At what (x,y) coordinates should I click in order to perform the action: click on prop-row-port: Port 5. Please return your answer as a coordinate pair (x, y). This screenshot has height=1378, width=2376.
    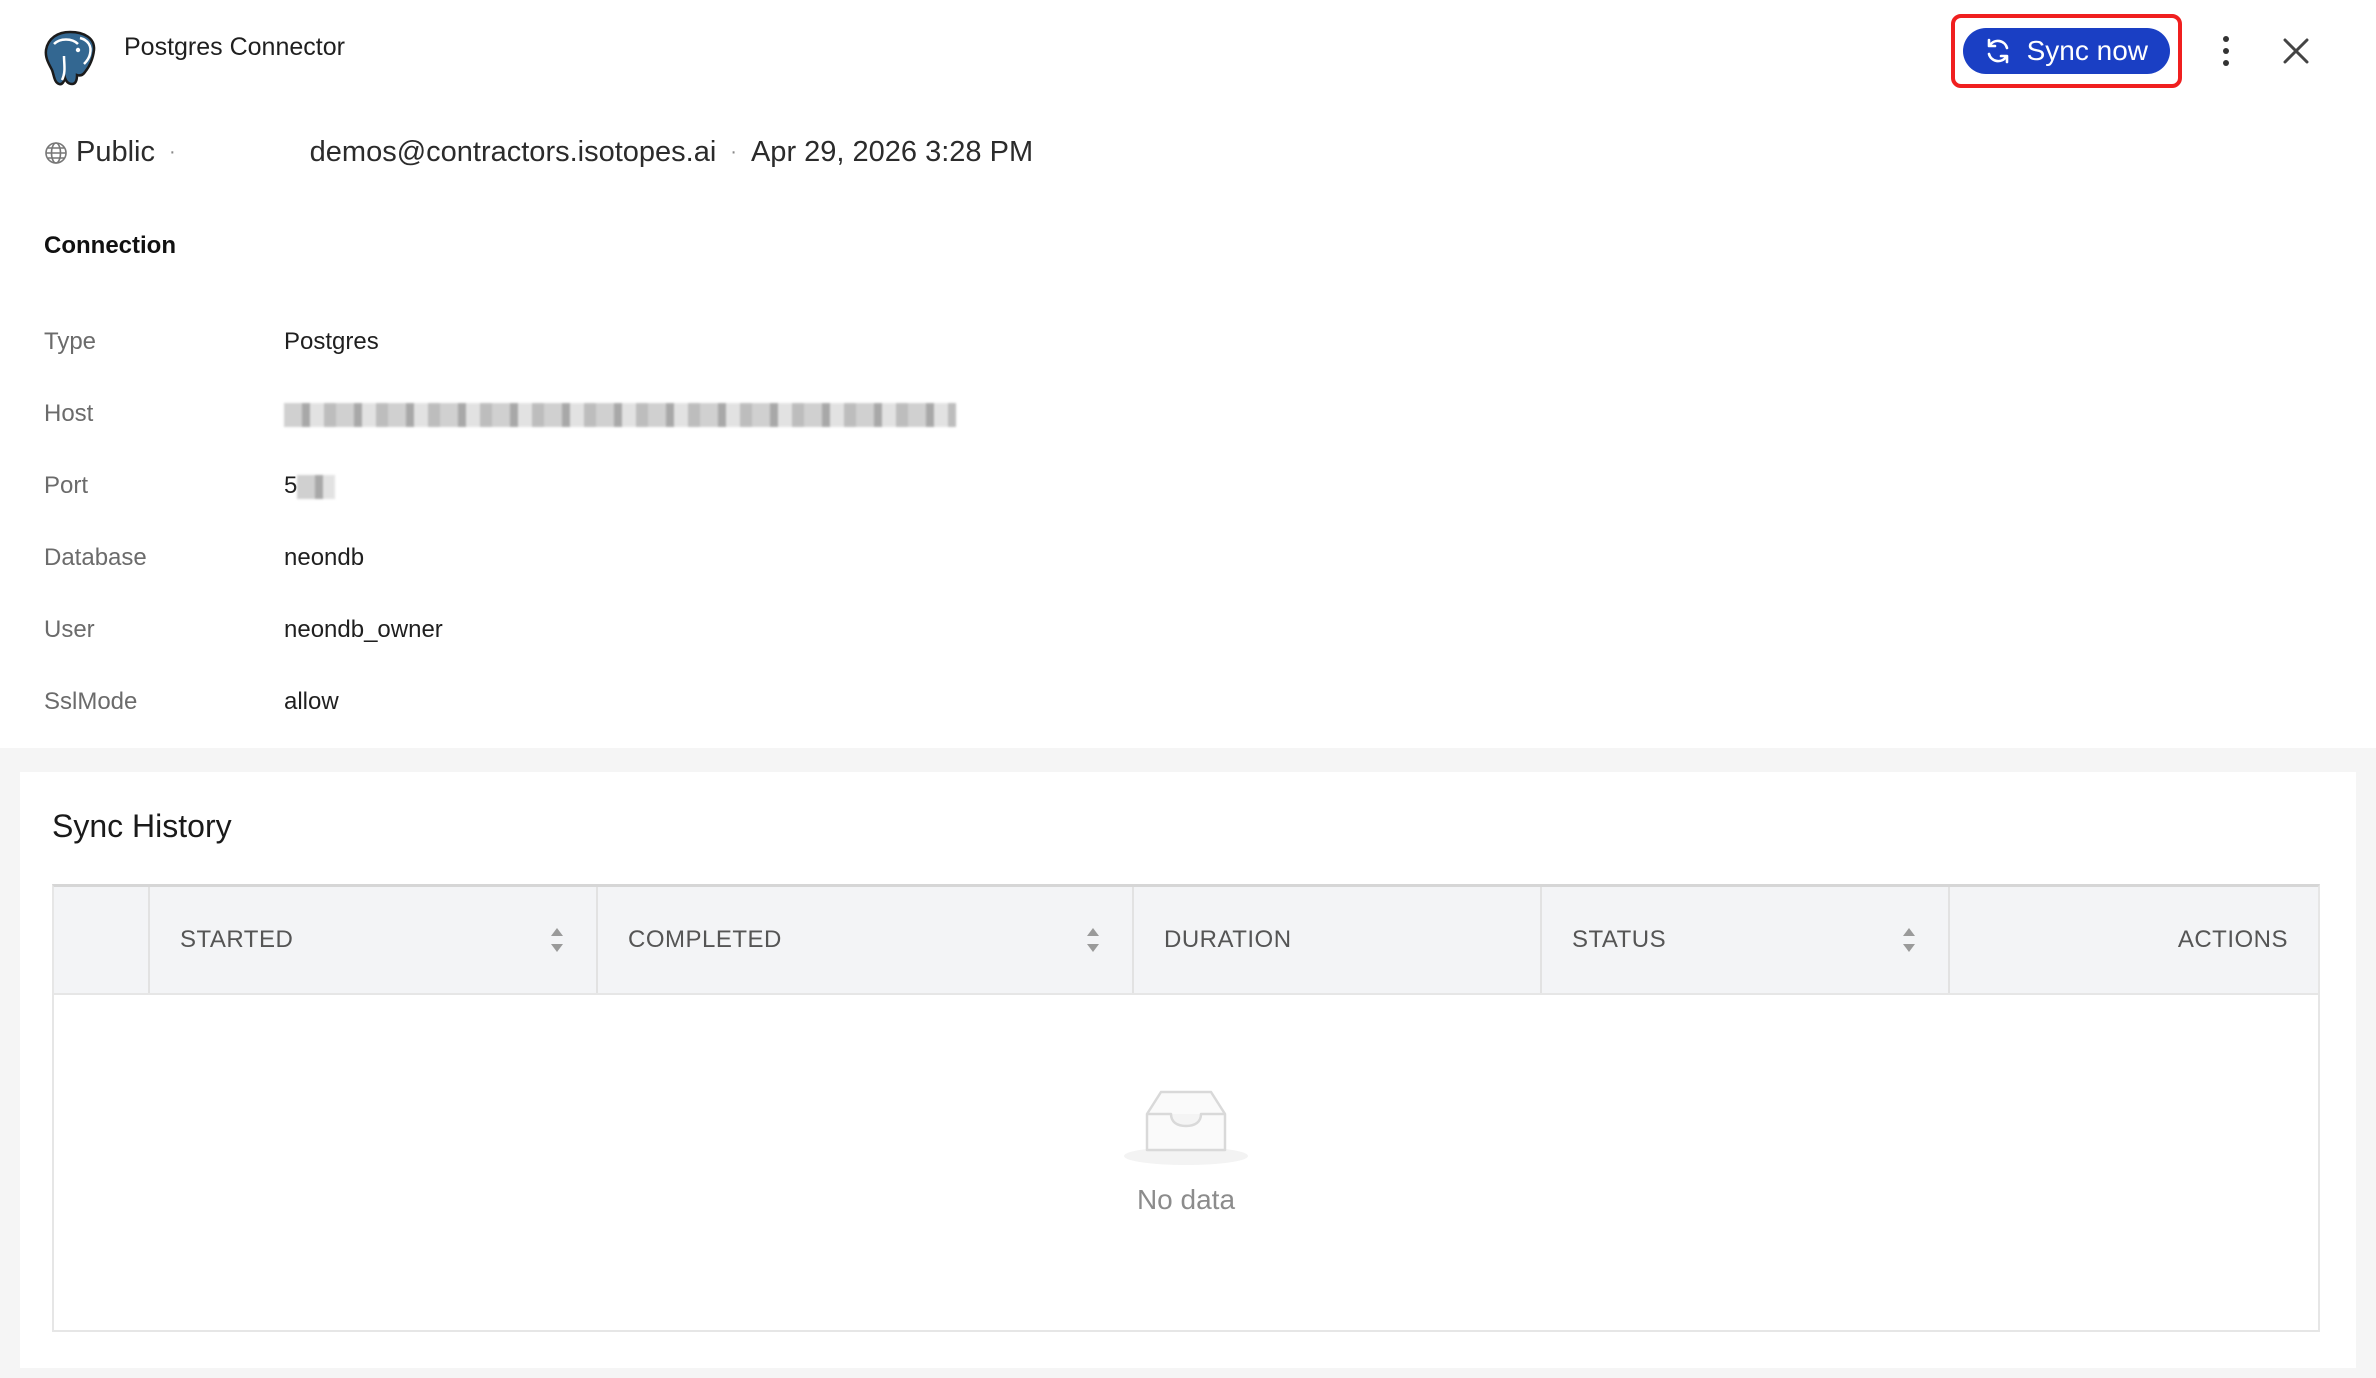
    Looking at the image, I should click on (500, 486).